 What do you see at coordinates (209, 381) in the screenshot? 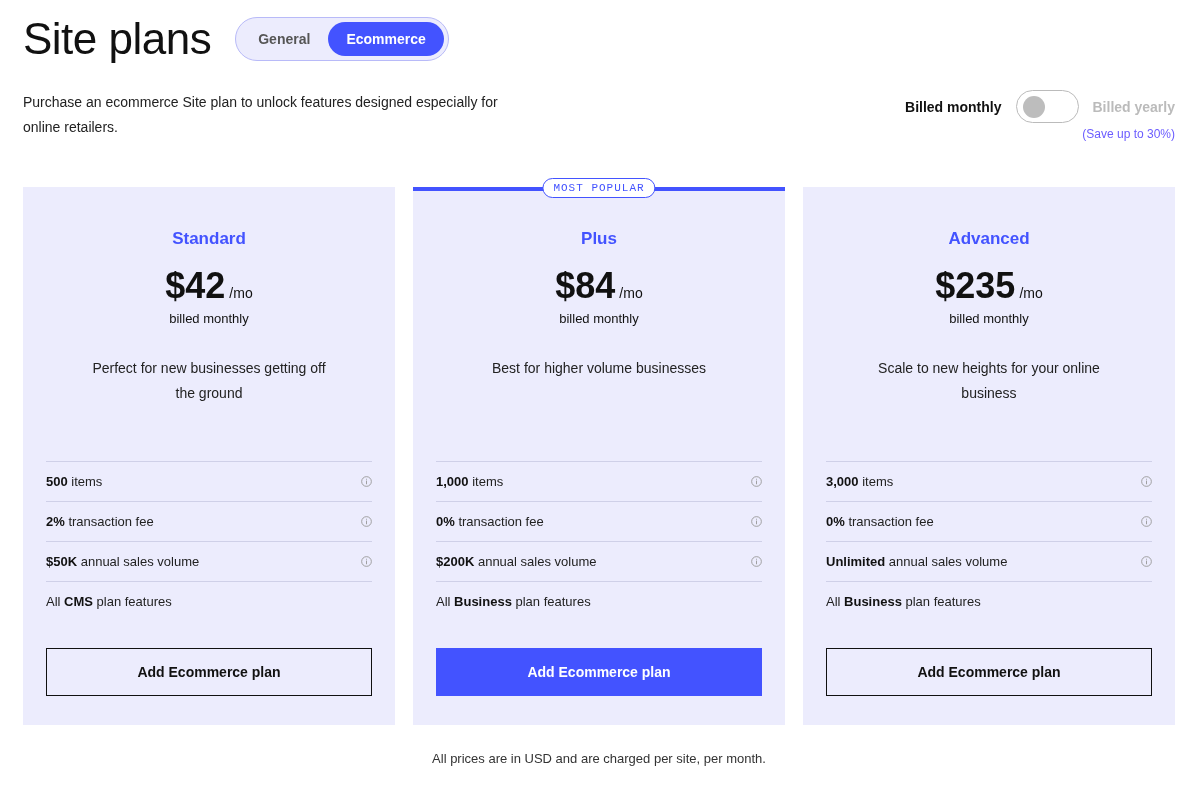
I see `plan-description: Perfect for new businesses getting off the ground` at bounding box center [209, 381].